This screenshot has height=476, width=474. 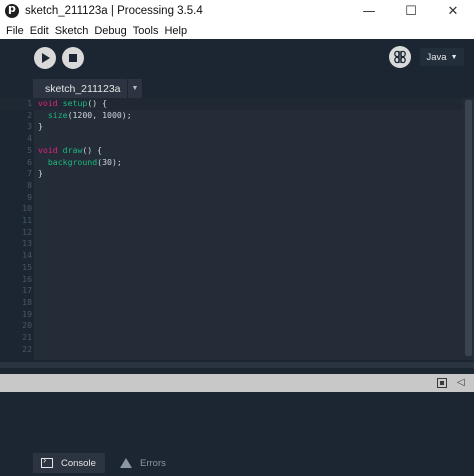 What do you see at coordinates (29, 173) in the screenshot?
I see `line-number: 7` at bounding box center [29, 173].